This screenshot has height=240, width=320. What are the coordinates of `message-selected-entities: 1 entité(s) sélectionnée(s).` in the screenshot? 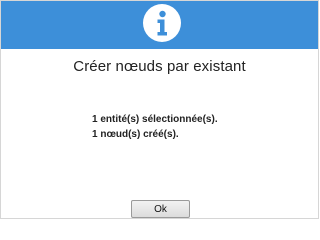 It's located at (155, 119).